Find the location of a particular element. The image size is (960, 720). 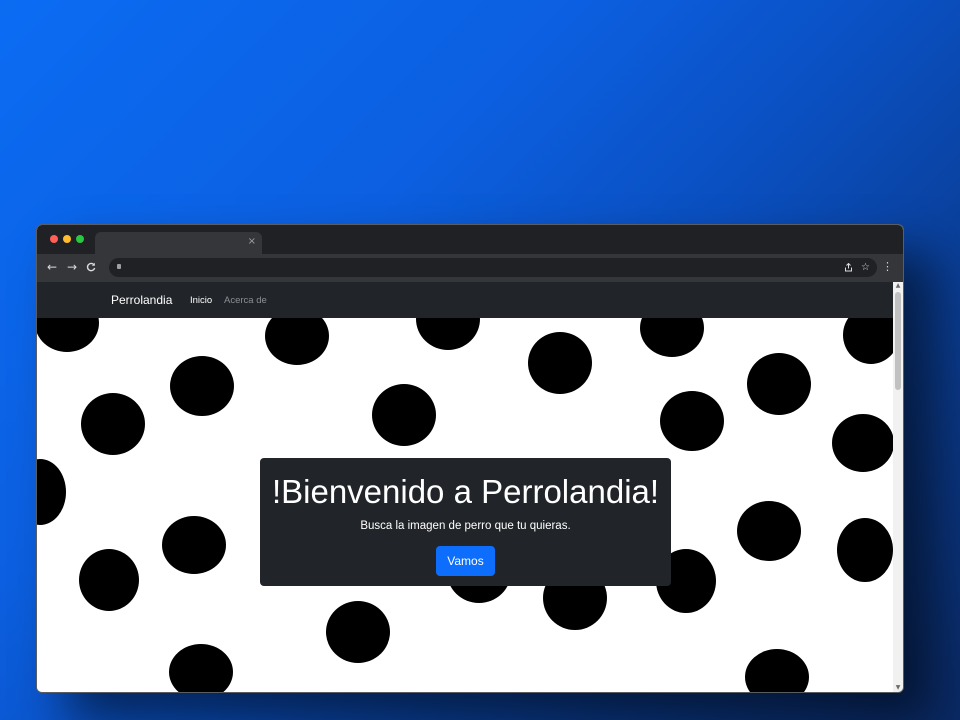

navbar-brand: Perrolandia is located at coordinates (141, 300).